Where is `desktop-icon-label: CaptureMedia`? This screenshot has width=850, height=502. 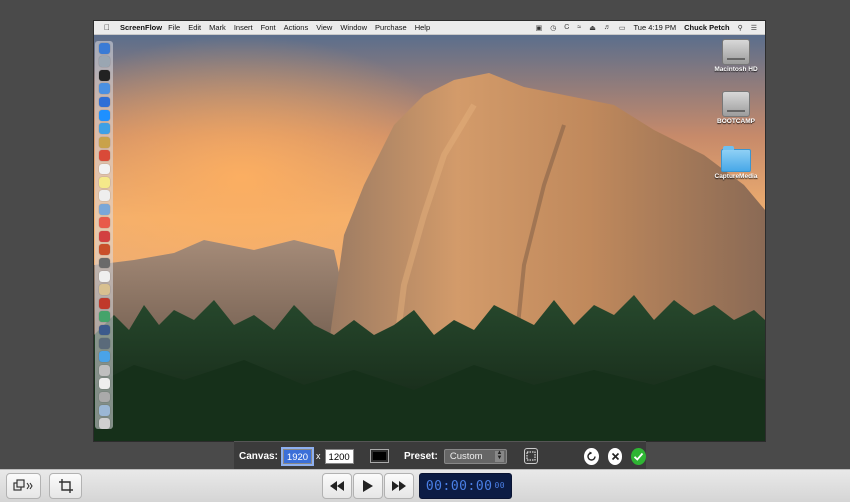
desktop-icon-label: CaptureMedia is located at coordinates (736, 176).